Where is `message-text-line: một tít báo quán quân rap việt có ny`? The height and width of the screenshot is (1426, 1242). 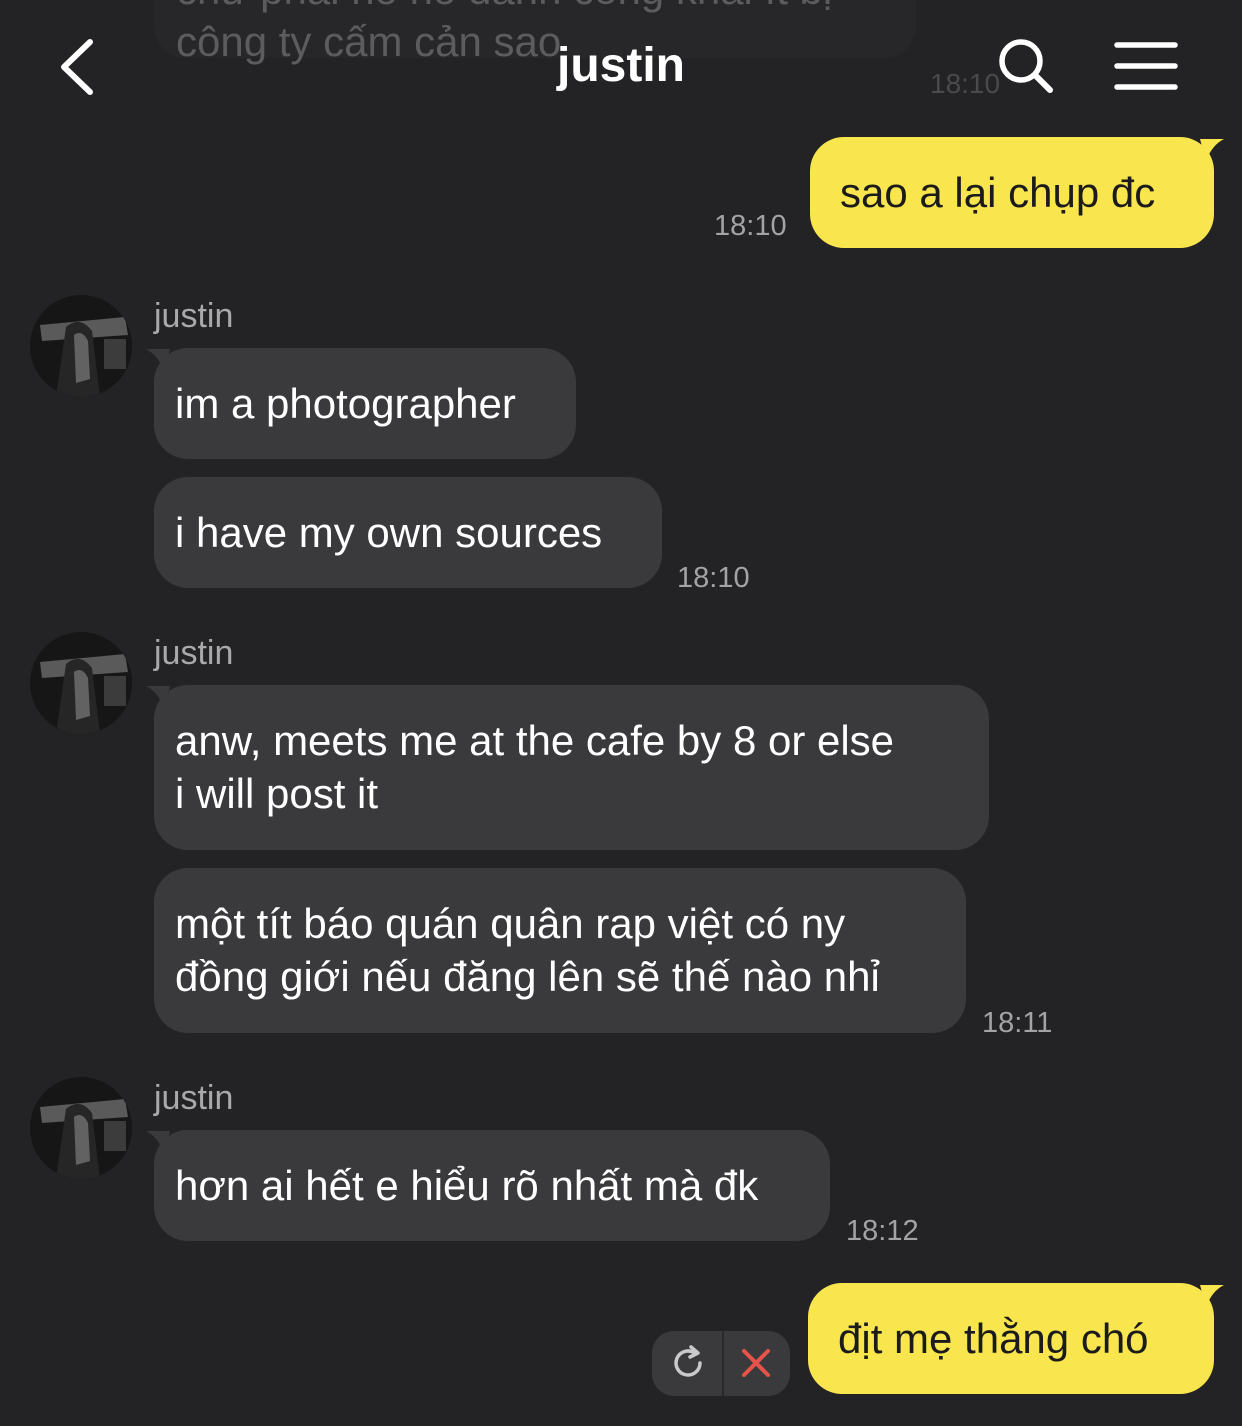
message-text-line: một tít báo quán quân rap việt có ny is located at coordinates (510, 923).